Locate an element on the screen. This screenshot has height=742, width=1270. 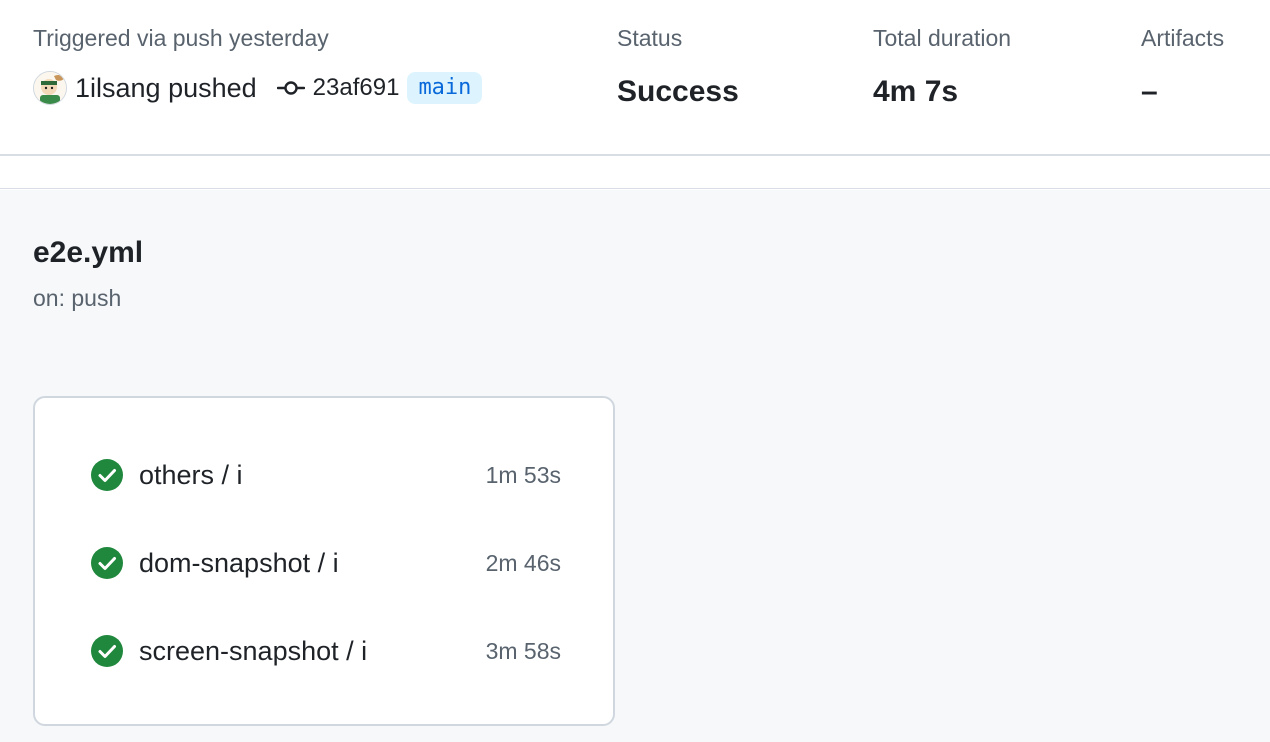
artifacts-label: Artifacts is located at coordinates (1183, 38).